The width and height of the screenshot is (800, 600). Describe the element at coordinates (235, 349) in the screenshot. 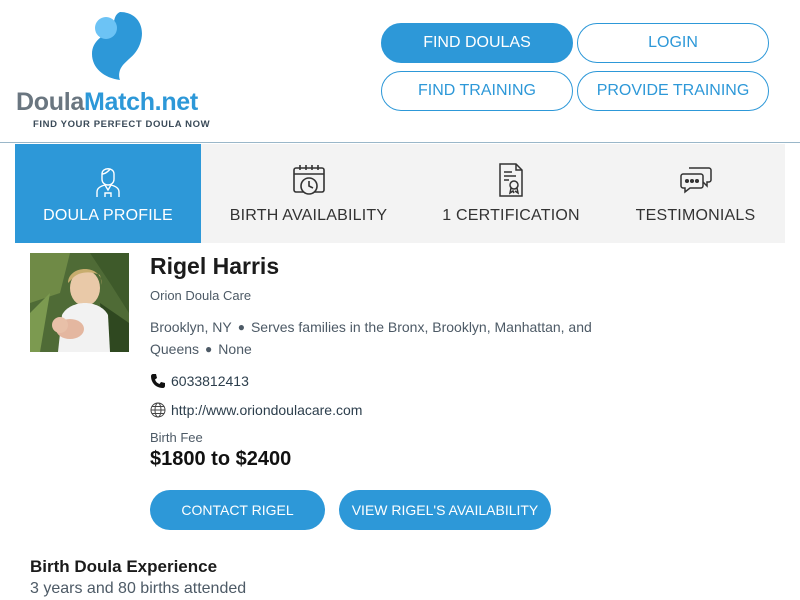

I see `extra-info-text: None` at that location.